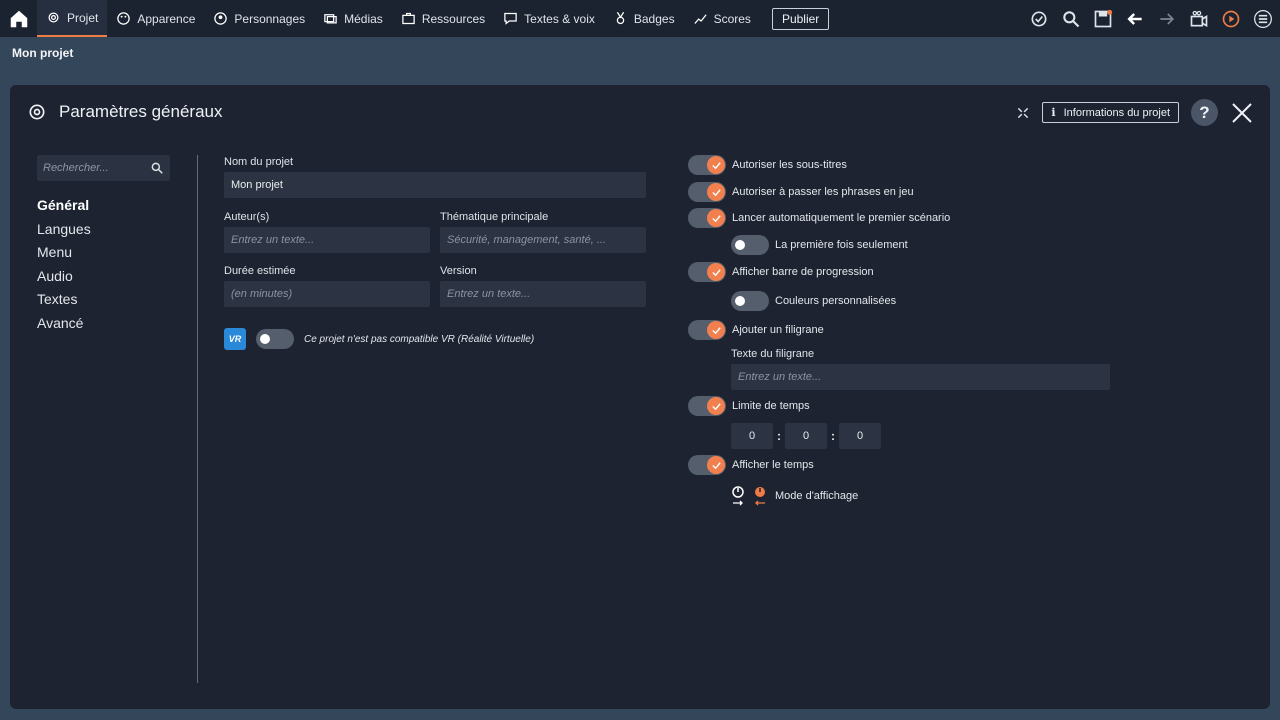 The image size is (1280, 720). I want to click on save-icon, so click(1103, 18).